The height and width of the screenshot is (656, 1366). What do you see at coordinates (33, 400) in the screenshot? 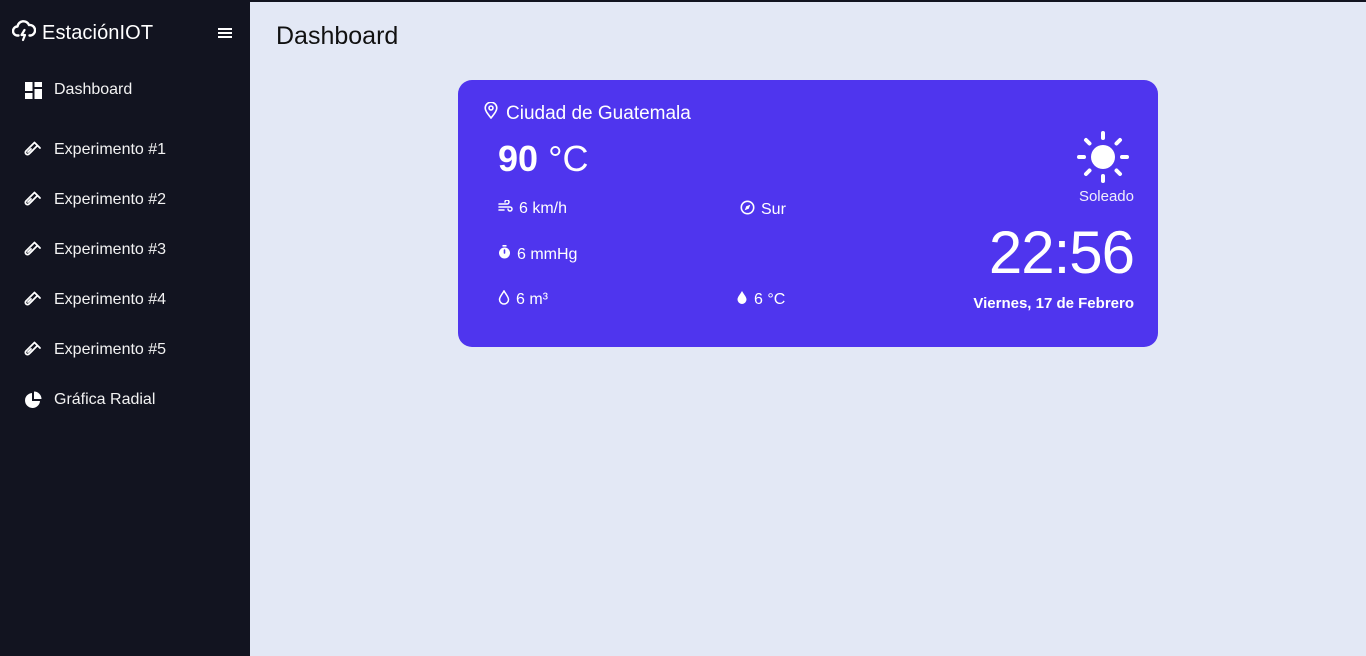
I see `pie-chart-icon` at bounding box center [33, 400].